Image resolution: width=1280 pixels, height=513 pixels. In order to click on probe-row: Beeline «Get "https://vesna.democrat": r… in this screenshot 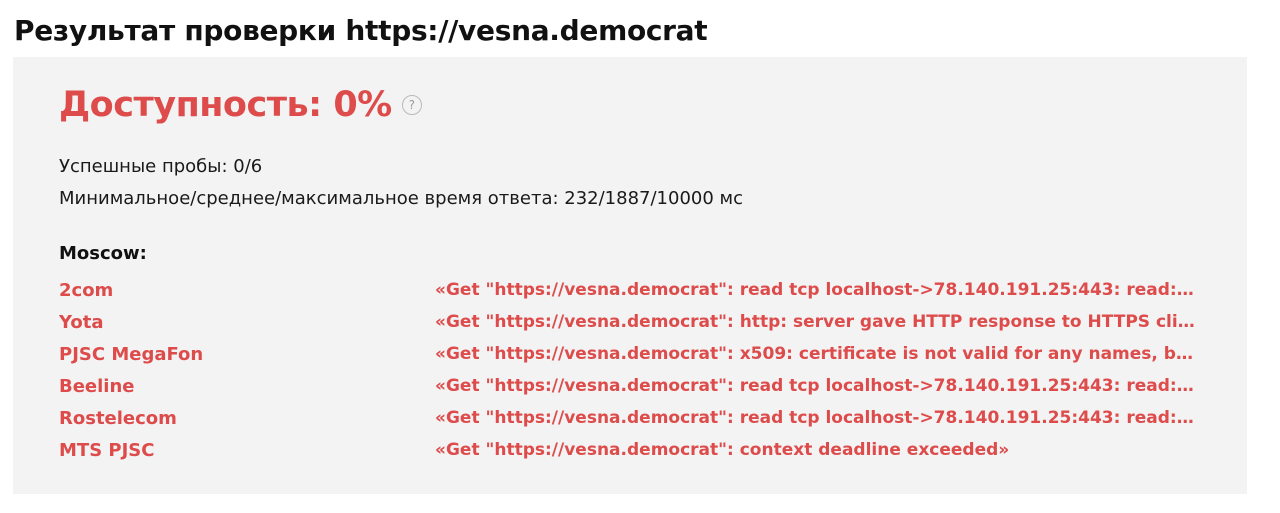, I will do `click(634, 386)`.